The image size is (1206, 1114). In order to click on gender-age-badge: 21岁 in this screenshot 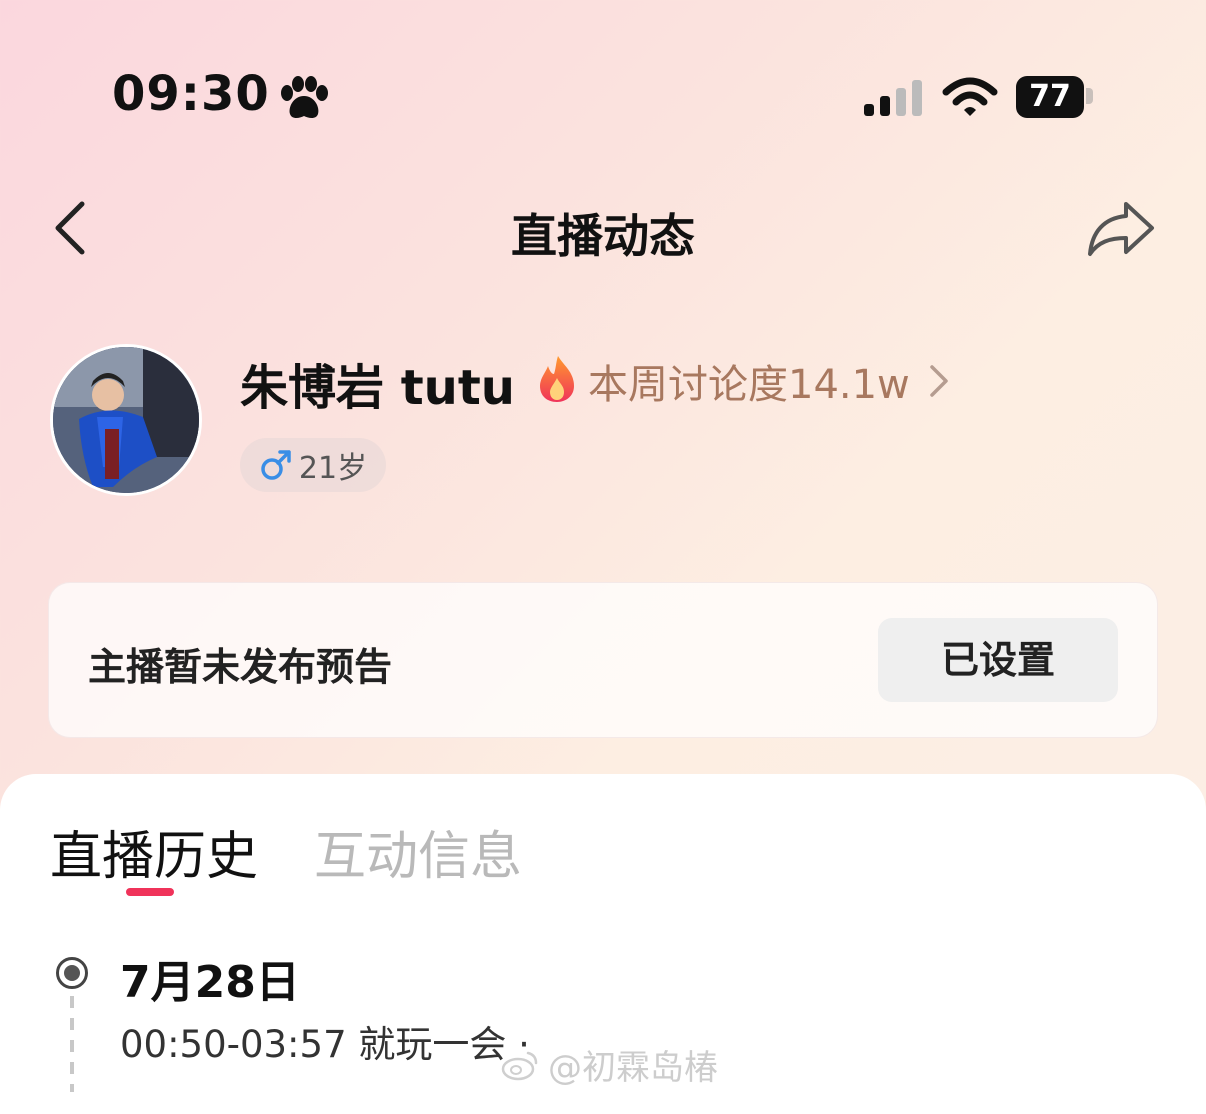, I will do `click(313, 465)`.